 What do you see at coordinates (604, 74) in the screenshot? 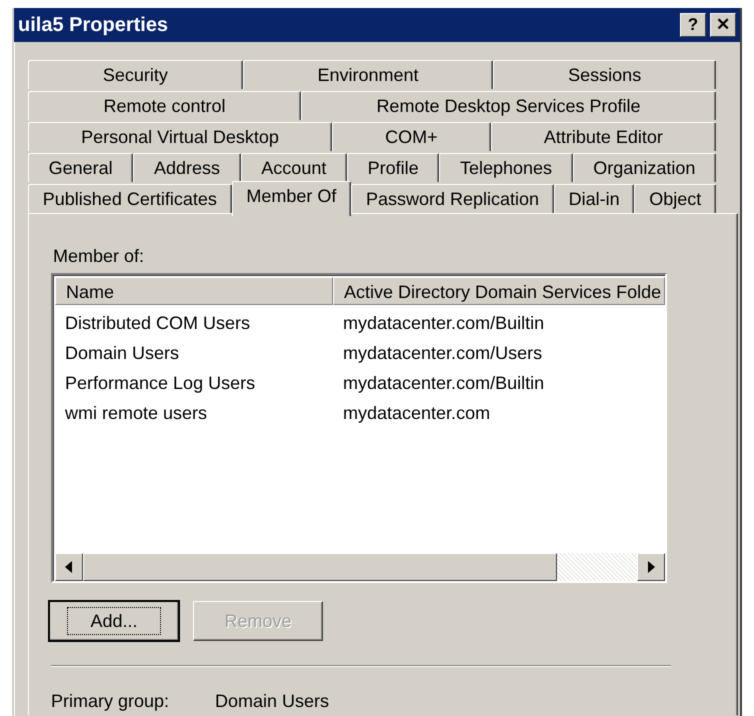
I see `tab: Sessions` at bounding box center [604, 74].